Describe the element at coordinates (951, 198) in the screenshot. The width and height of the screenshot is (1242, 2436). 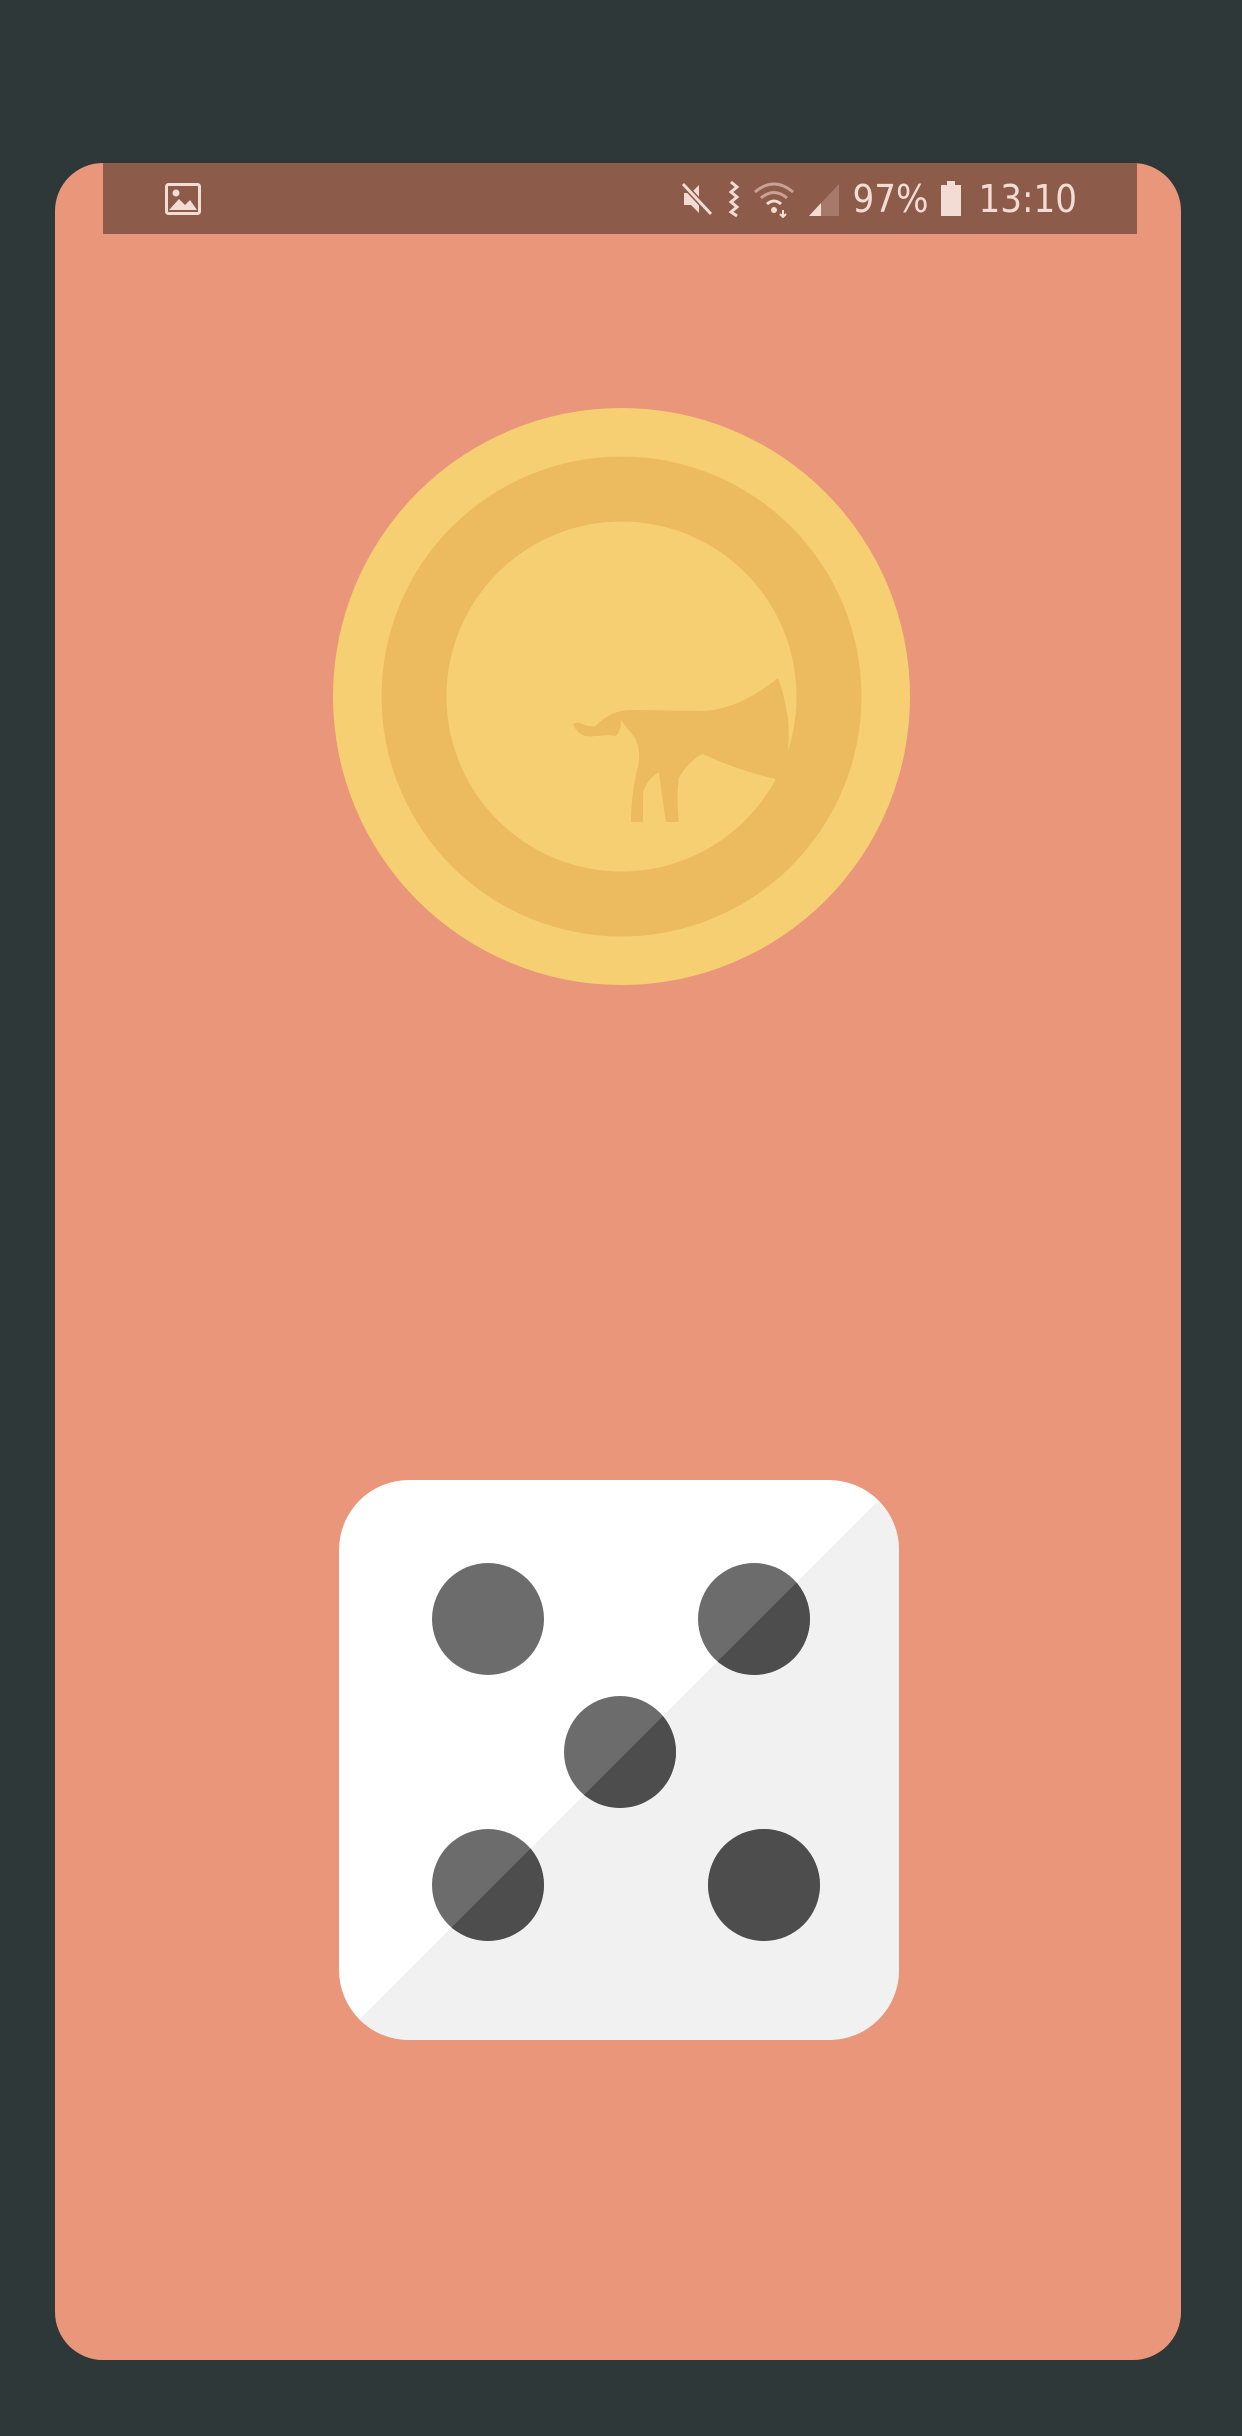
I see `battery-icon` at that location.